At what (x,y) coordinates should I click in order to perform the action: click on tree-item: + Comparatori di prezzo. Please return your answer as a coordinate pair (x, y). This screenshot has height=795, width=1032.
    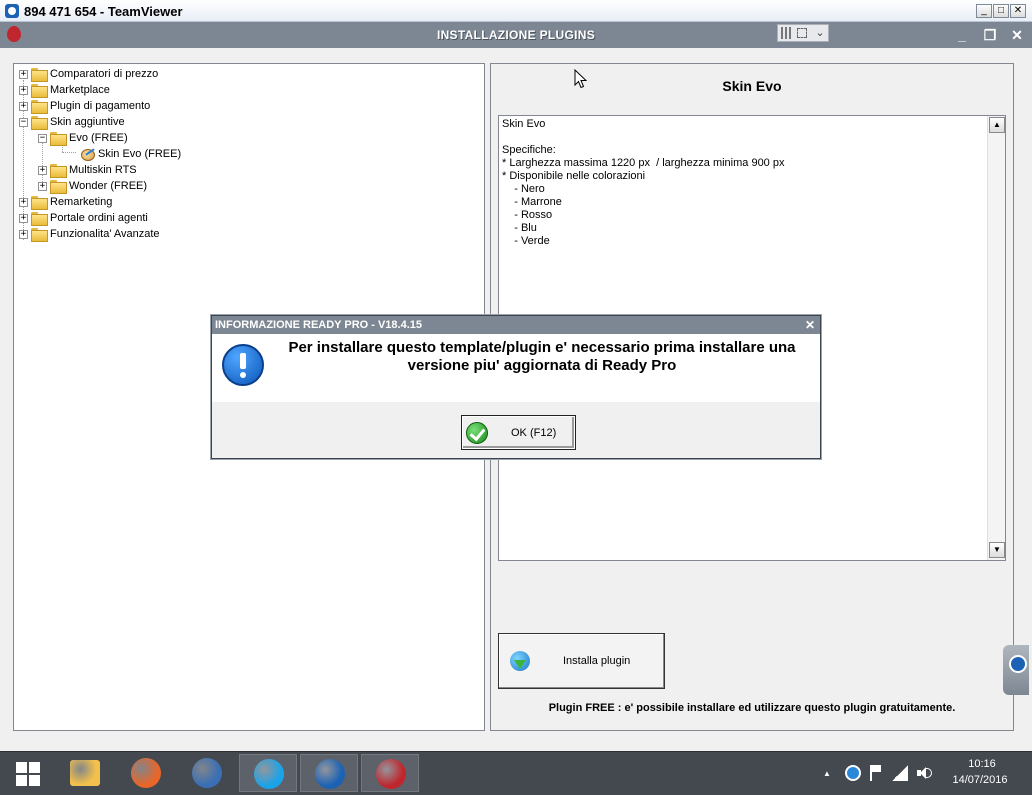
    Looking at the image, I should click on (88, 74).